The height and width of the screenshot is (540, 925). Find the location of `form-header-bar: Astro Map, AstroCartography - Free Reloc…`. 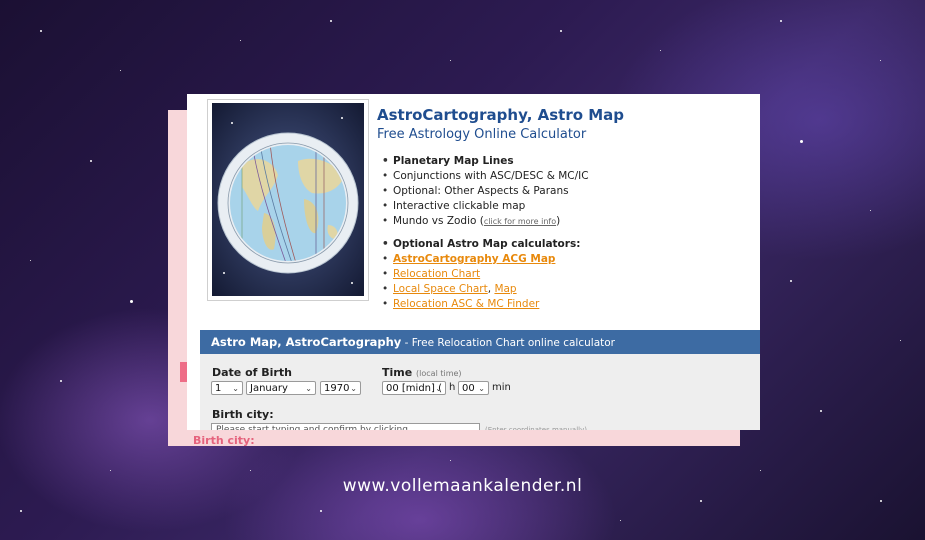

form-header-bar: Astro Map, AstroCartography - Free Reloc… is located at coordinates (480, 342).